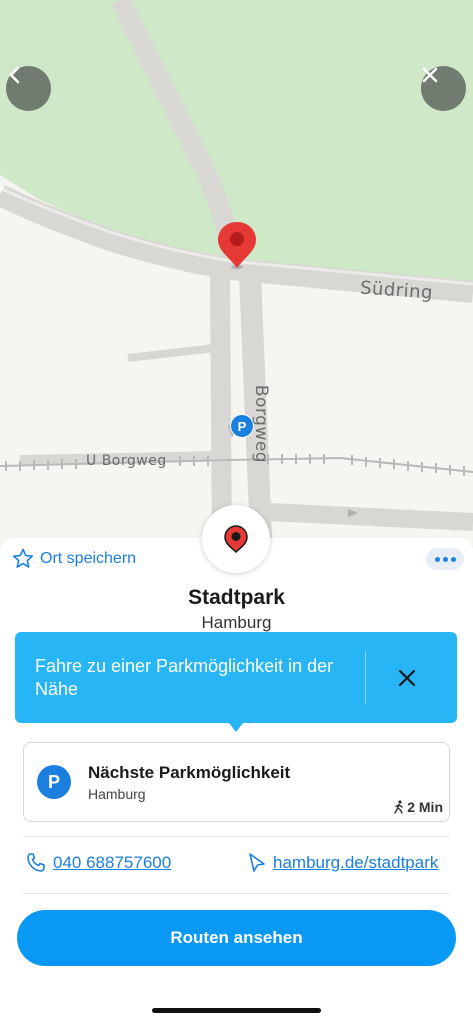 Image resolution: width=473 pixels, height=1023 pixels. Describe the element at coordinates (189, 772) in the screenshot. I see `parking-title: Nächste Parkmöglichkeit` at that location.